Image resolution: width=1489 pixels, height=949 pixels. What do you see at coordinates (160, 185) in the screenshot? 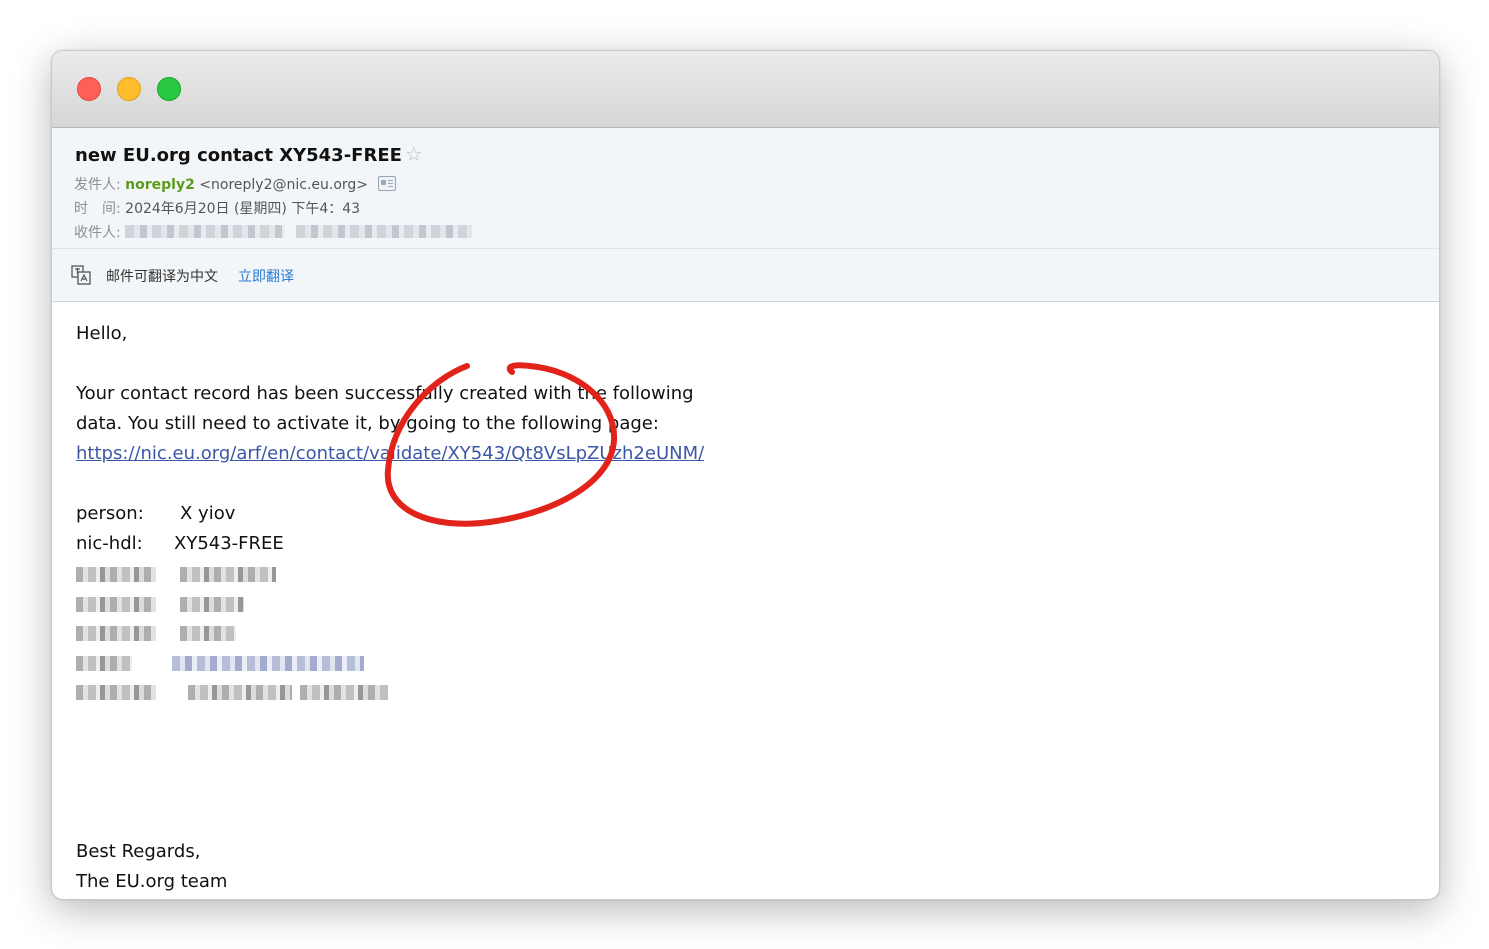
I see `sender-name: noreply2` at bounding box center [160, 185].